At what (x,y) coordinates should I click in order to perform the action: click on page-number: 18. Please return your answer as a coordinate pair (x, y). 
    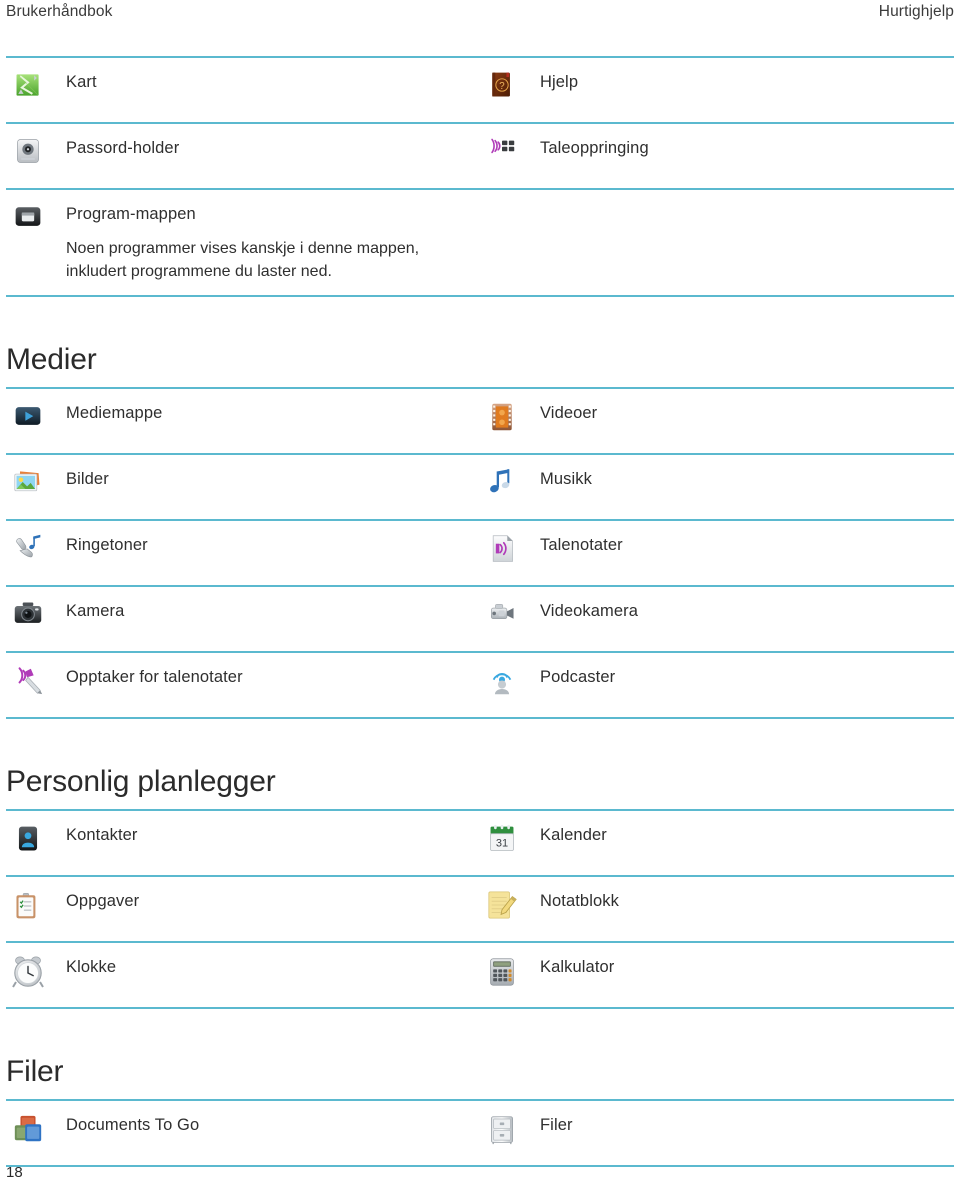
    Looking at the image, I should click on (14, 1172).